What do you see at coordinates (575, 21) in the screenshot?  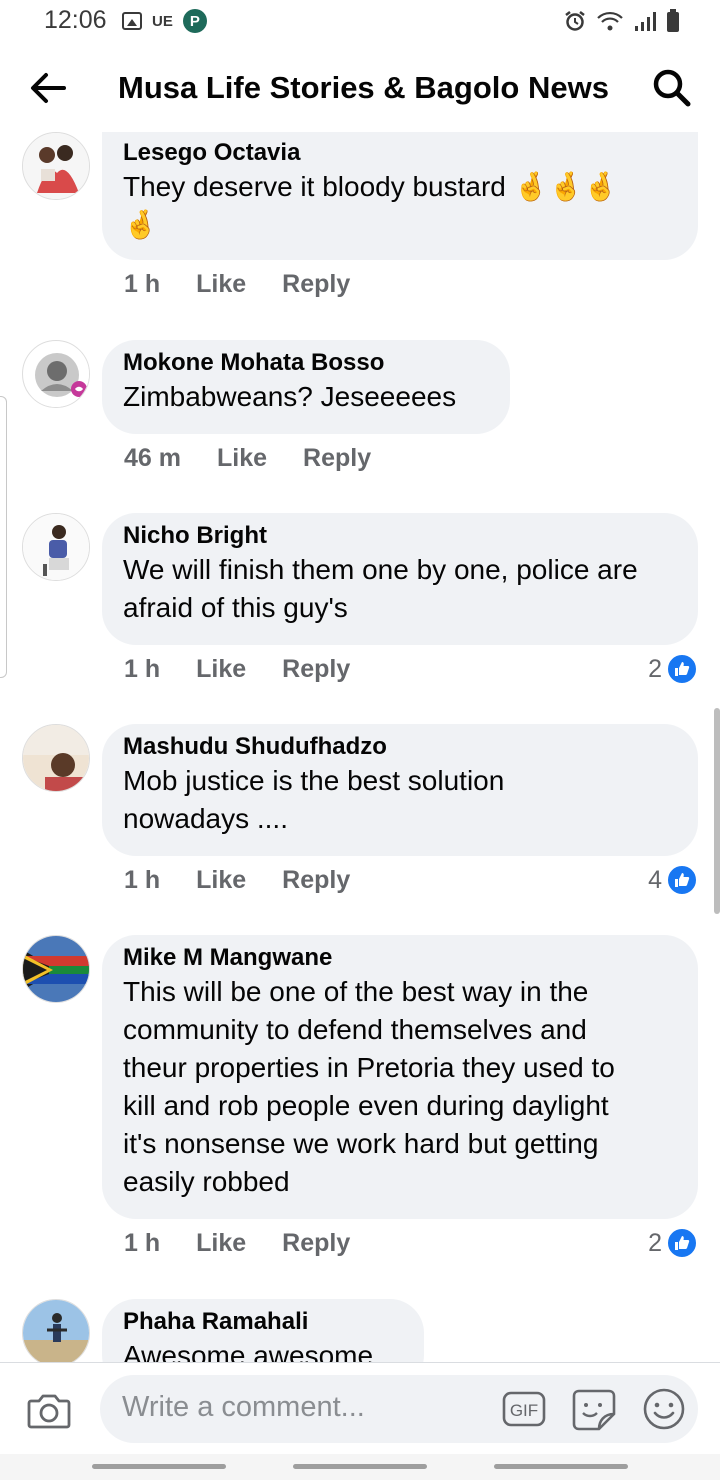 I see `alarm-icon` at bounding box center [575, 21].